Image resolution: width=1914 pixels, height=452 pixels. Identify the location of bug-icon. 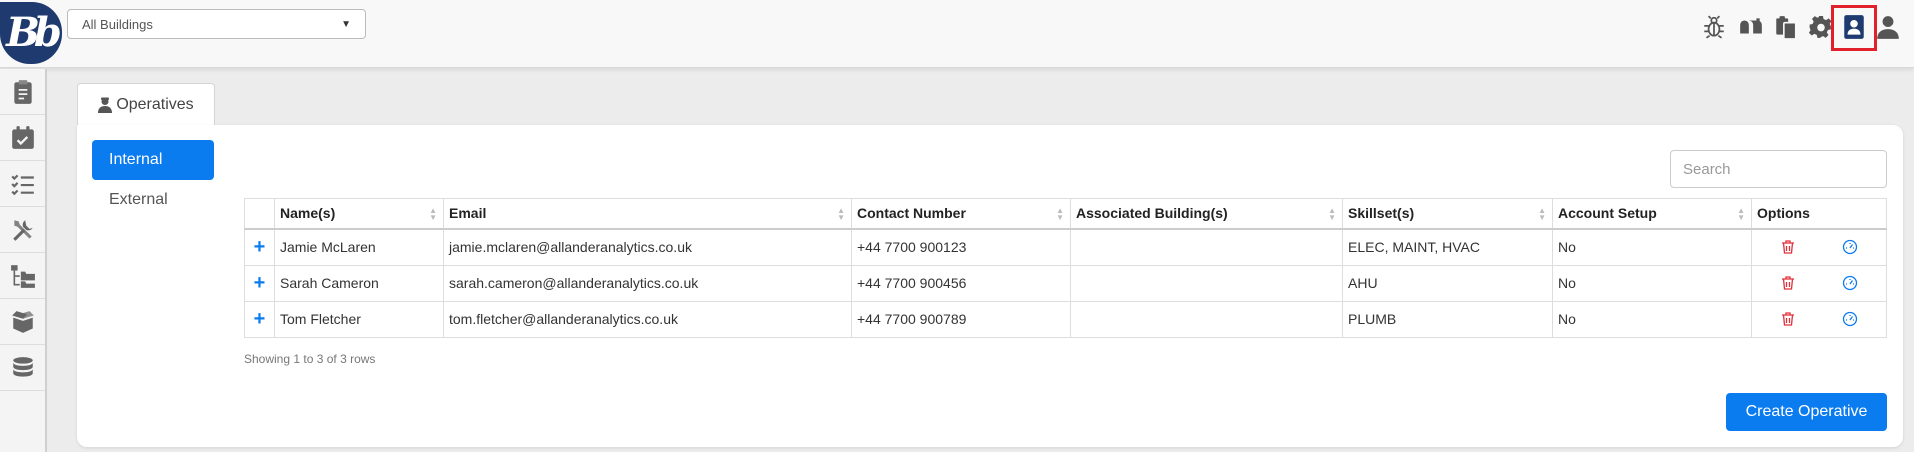
(1714, 27).